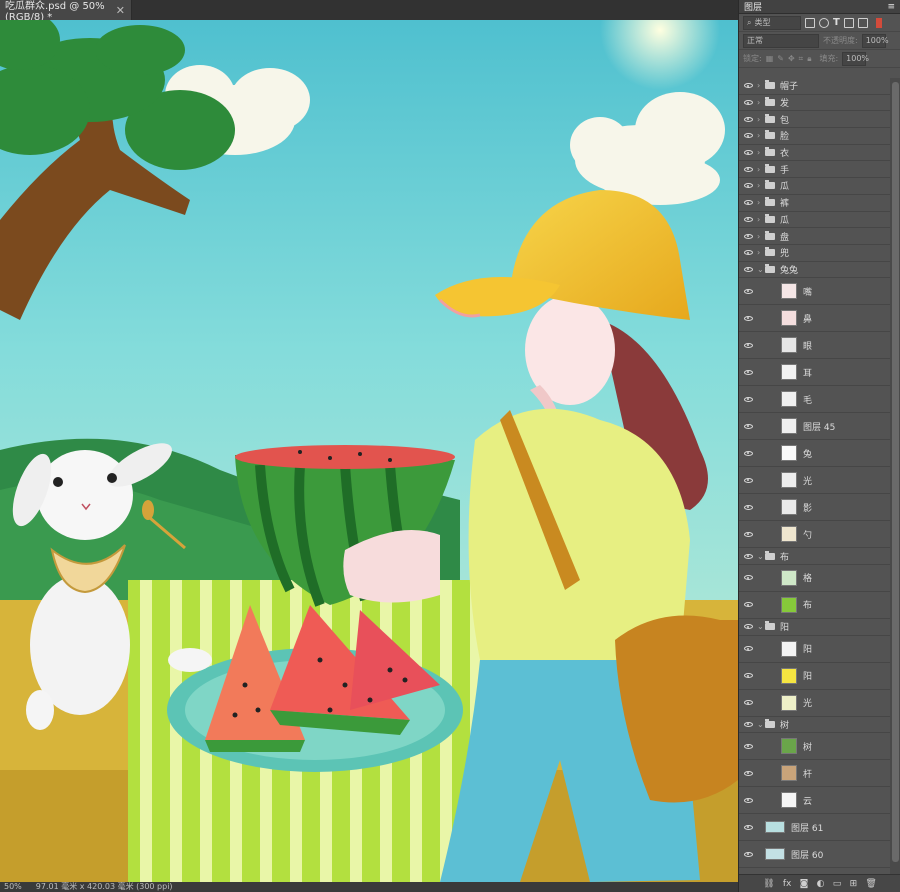  What do you see at coordinates (814, 508) in the screenshot?
I see `layer-row: 影` at bounding box center [814, 508].